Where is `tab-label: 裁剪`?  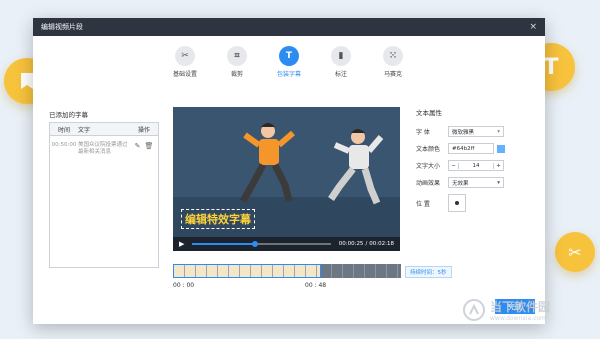 tab-label: 裁剪 is located at coordinates (236, 74).